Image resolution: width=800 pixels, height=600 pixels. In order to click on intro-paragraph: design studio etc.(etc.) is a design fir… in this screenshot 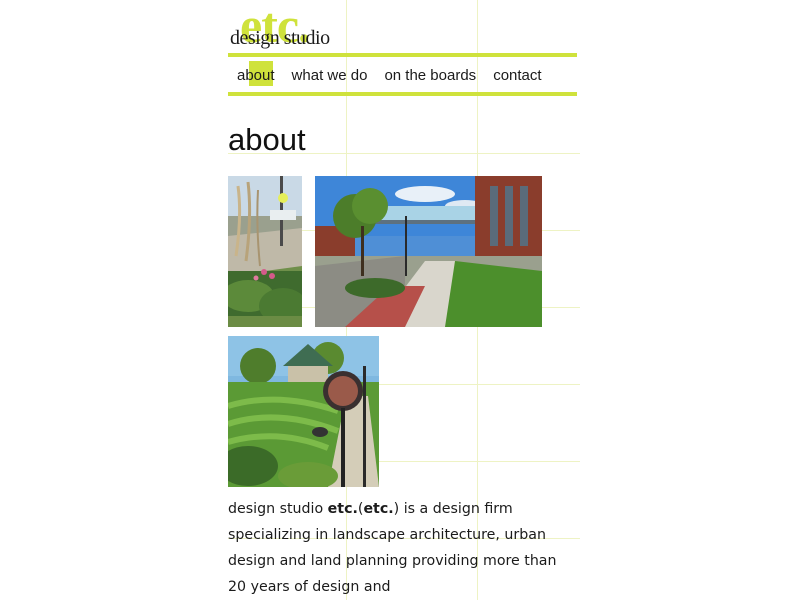, I will do `click(403, 548)`.